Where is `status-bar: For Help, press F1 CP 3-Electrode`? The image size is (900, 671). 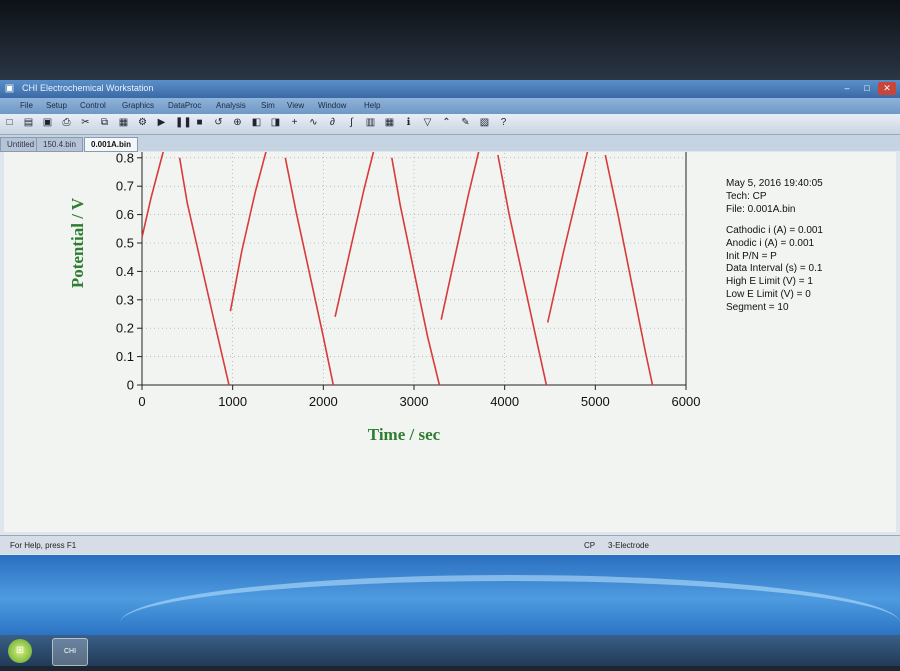
status-bar: For Help, press F1 CP 3-Electrode is located at coordinates (450, 544).